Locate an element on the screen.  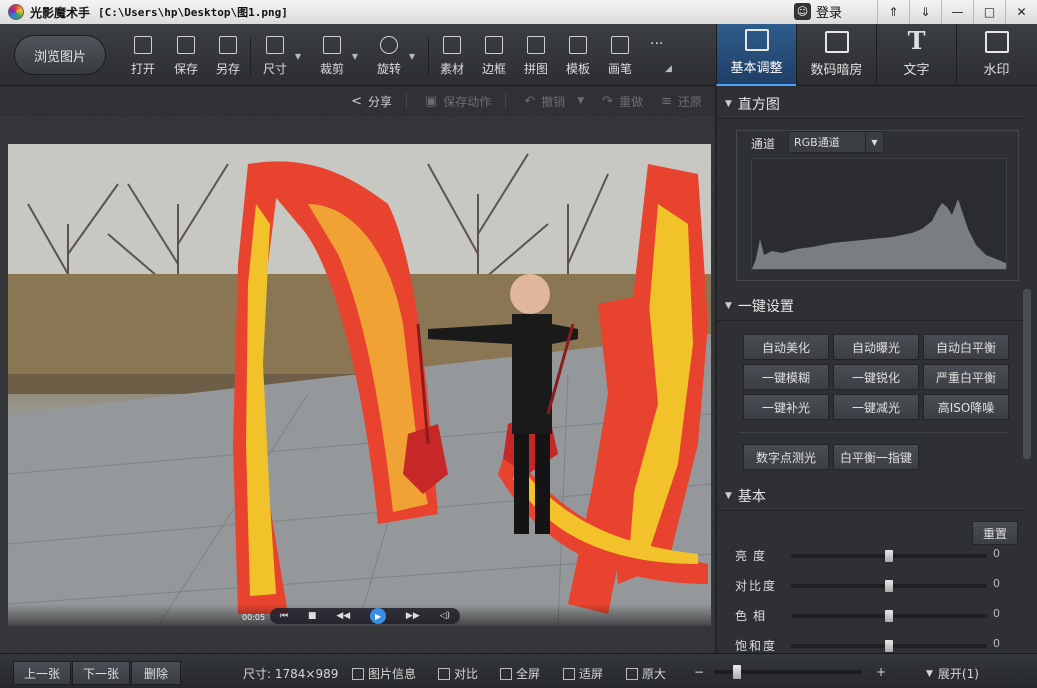
zoom-out-button: − is located at coordinates (699, 672).